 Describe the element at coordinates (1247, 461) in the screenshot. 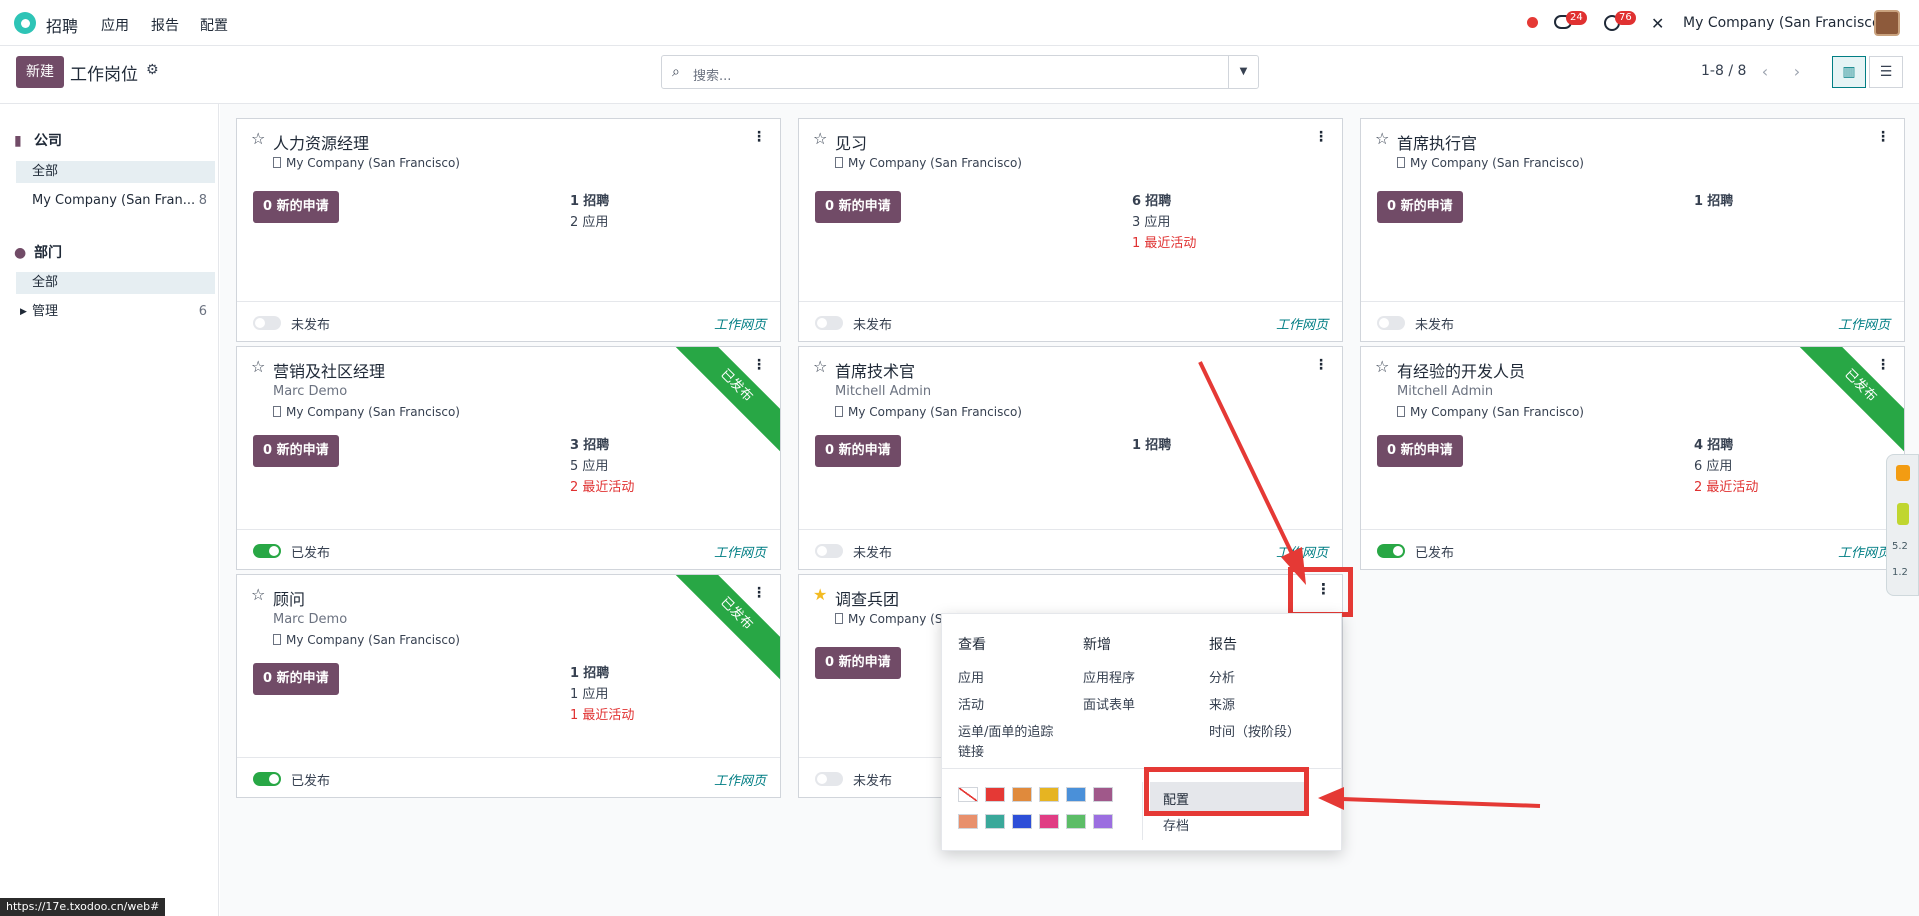

I see `arrow-line-to-menu` at that location.